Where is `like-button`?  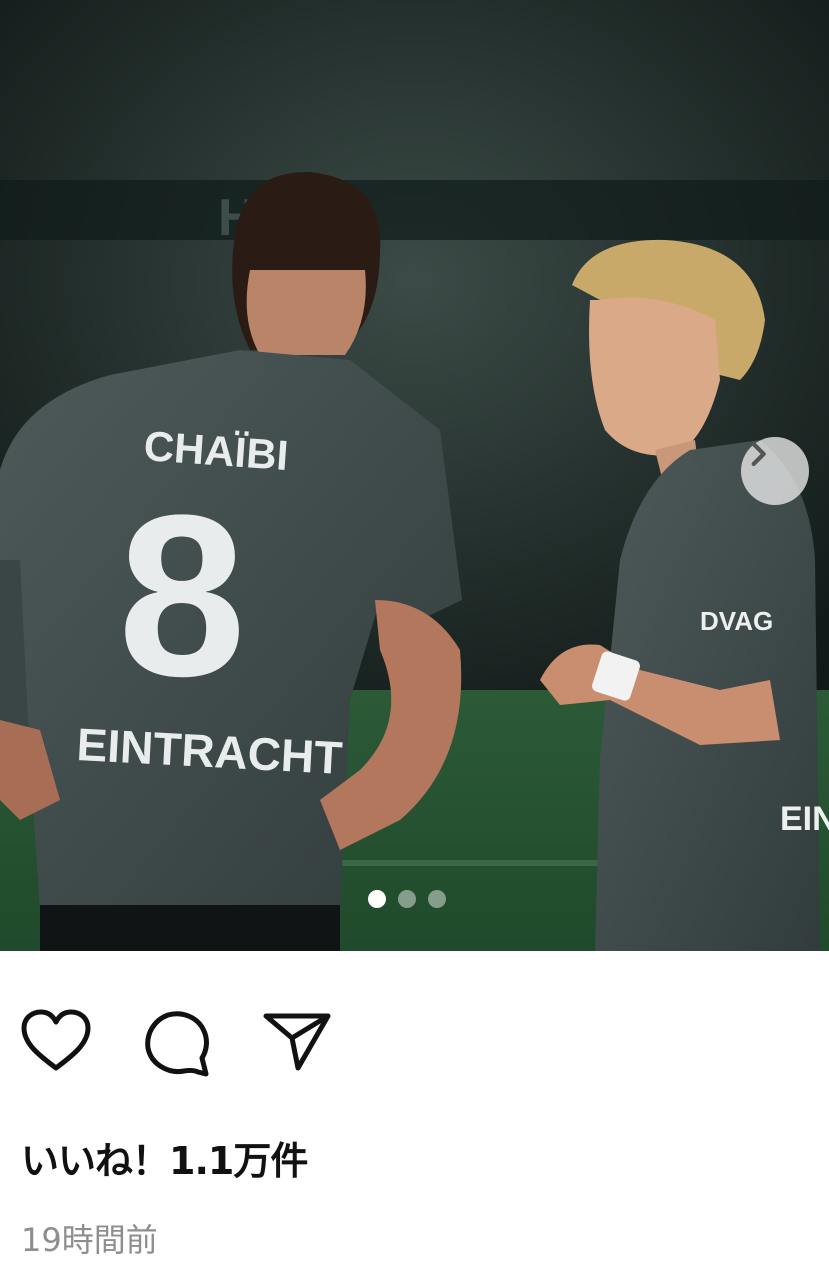 like-button is located at coordinates (56, 1043).